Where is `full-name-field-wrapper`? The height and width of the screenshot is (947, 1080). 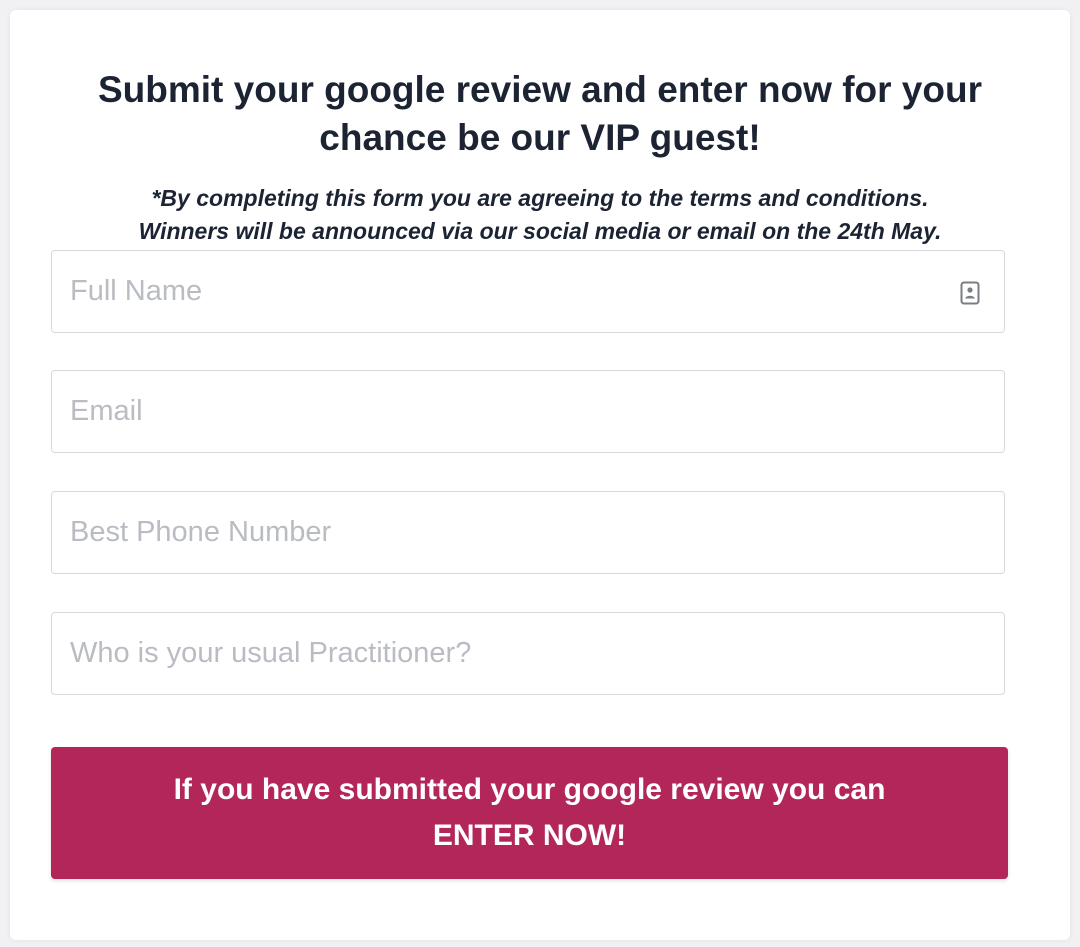
full-name-field-wrapper is located at coordinates (528, 291).